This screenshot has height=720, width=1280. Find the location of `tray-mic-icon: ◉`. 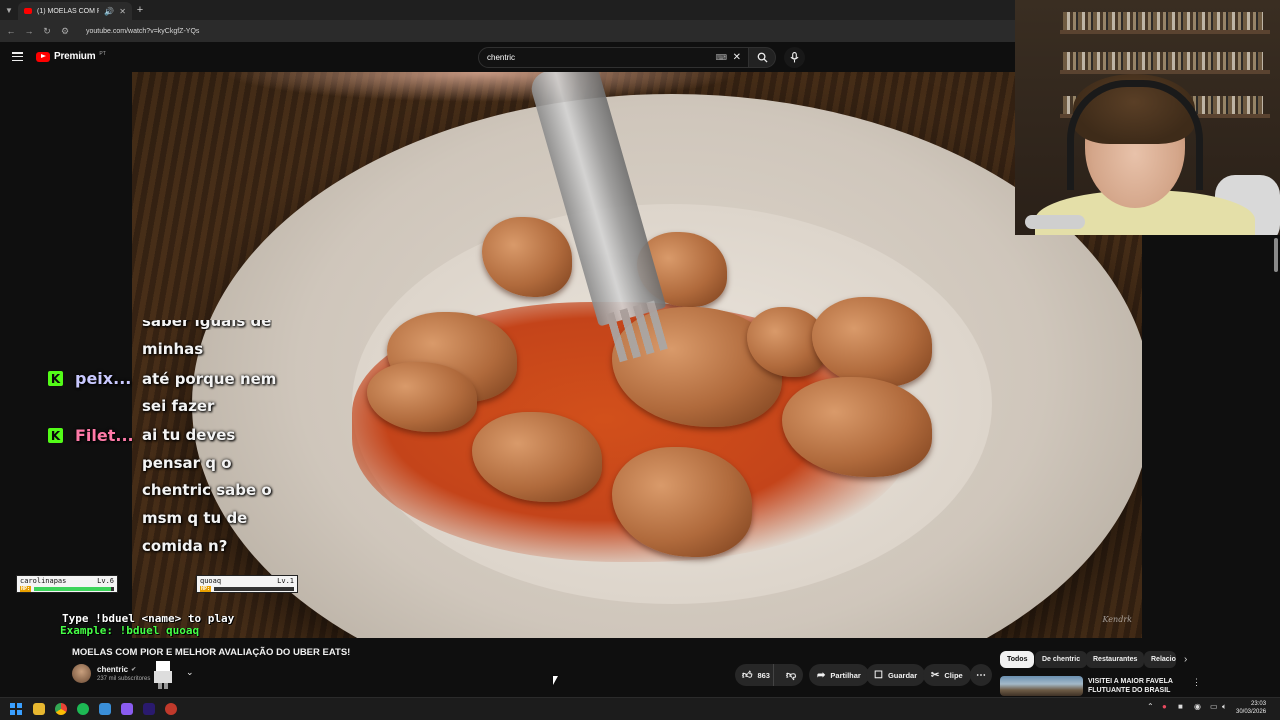

tray-mic-icon: ◉ is located at coordinates (1197, 706).